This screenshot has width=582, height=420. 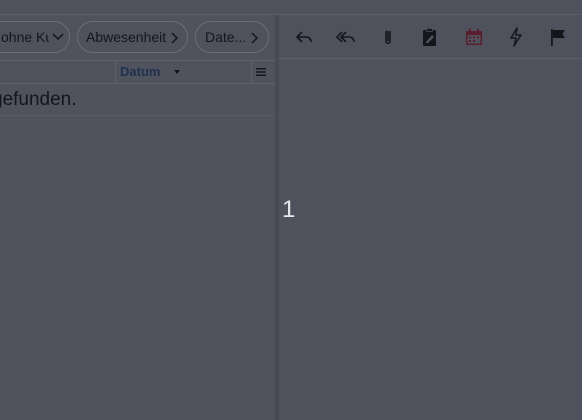 I want to click on page-indicator: 1, so click(x=289, y=209).